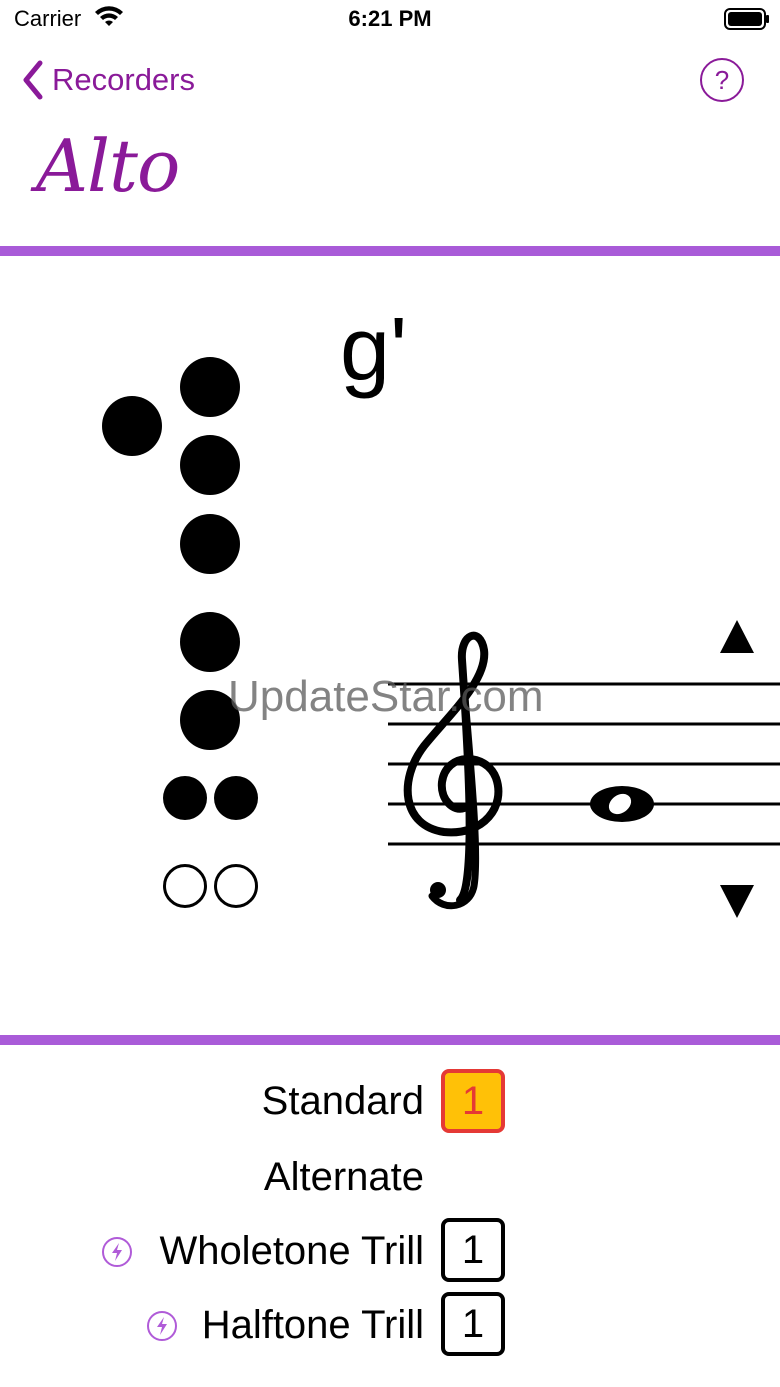  Describe the element at coordinates (737, 637) in the screenshot. I see `triangle-up-icon` at that location.